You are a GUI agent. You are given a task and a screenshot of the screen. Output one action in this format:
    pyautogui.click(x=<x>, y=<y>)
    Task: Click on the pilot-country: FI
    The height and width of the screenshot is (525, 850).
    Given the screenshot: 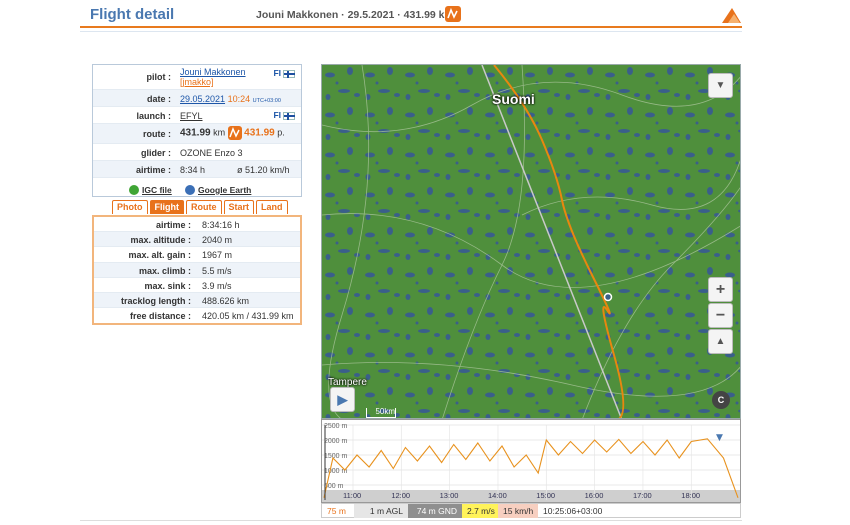 What is the action you would take?
    pyautogui.click(x=277, y=73)
    